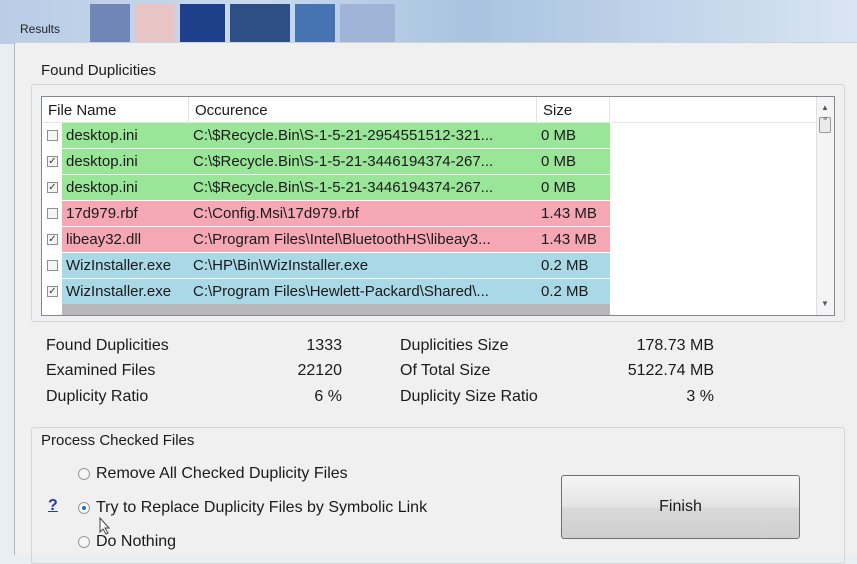 Image resolution: width=857 pixels, height=564 pixels. I want to click on cell-occurence: C:\HP\Bin\WizInstaller.exe, so click(363, 265).